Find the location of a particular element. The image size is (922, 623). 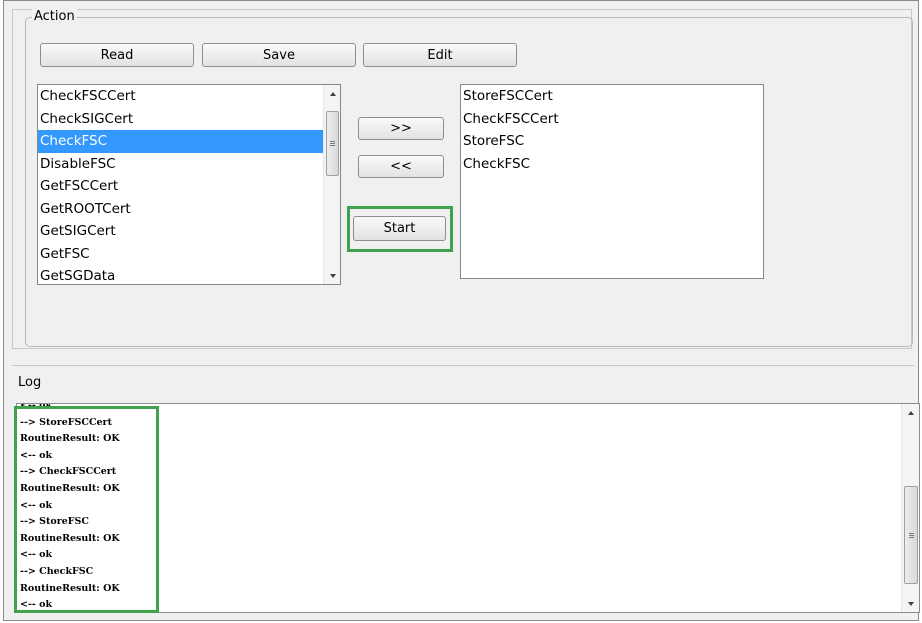

list-item: GetFSC is located at coordinates (189, 254).